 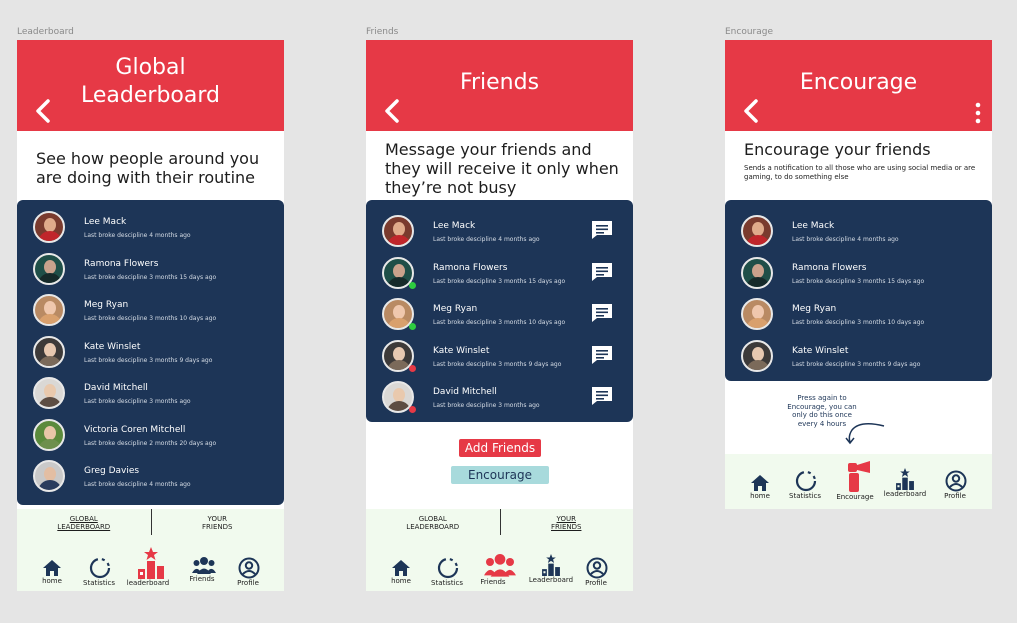 I want to click on page-title: Friends, so click(x=499, y=82).